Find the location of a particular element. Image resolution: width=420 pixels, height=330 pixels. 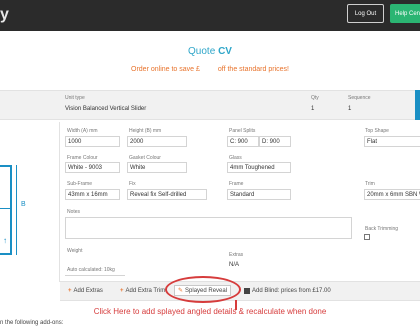

add-blind-label: Add Blind: prices from £17.00 is located at coordinates (291, 291).